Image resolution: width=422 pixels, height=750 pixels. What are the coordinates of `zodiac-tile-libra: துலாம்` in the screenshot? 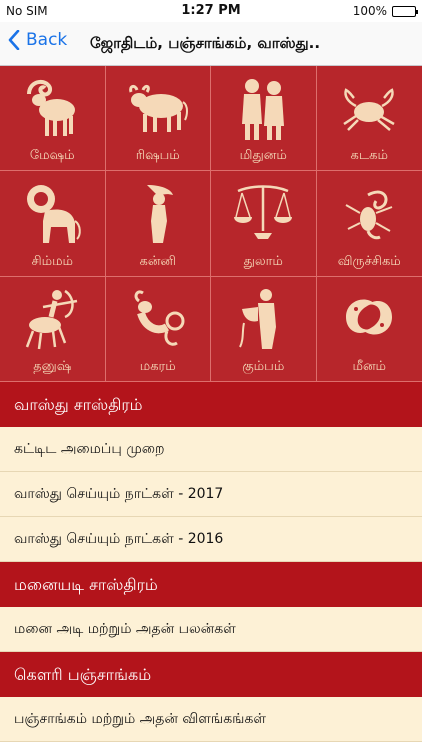 It's located at (264, 224).